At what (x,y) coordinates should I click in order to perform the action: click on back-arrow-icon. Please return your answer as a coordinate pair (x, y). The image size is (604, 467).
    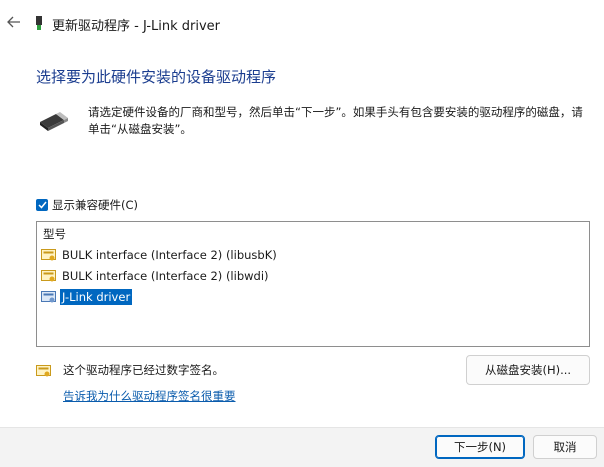
    Looking at the image, I should click on (14, 22).